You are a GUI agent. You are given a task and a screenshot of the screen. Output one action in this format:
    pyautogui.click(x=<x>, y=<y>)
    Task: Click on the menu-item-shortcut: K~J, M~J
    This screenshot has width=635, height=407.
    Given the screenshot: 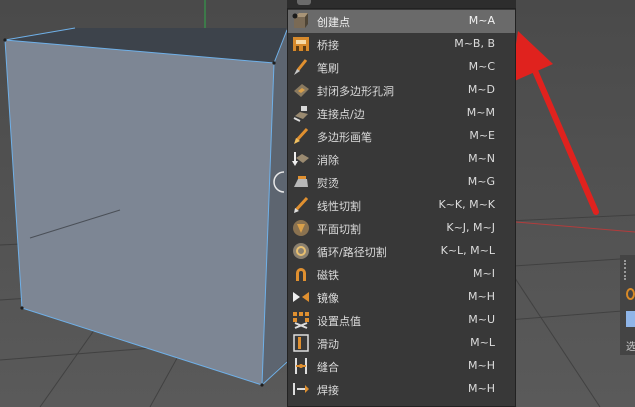 What is the action you would take?
    pyautogui.click(x=470, y=227)
    